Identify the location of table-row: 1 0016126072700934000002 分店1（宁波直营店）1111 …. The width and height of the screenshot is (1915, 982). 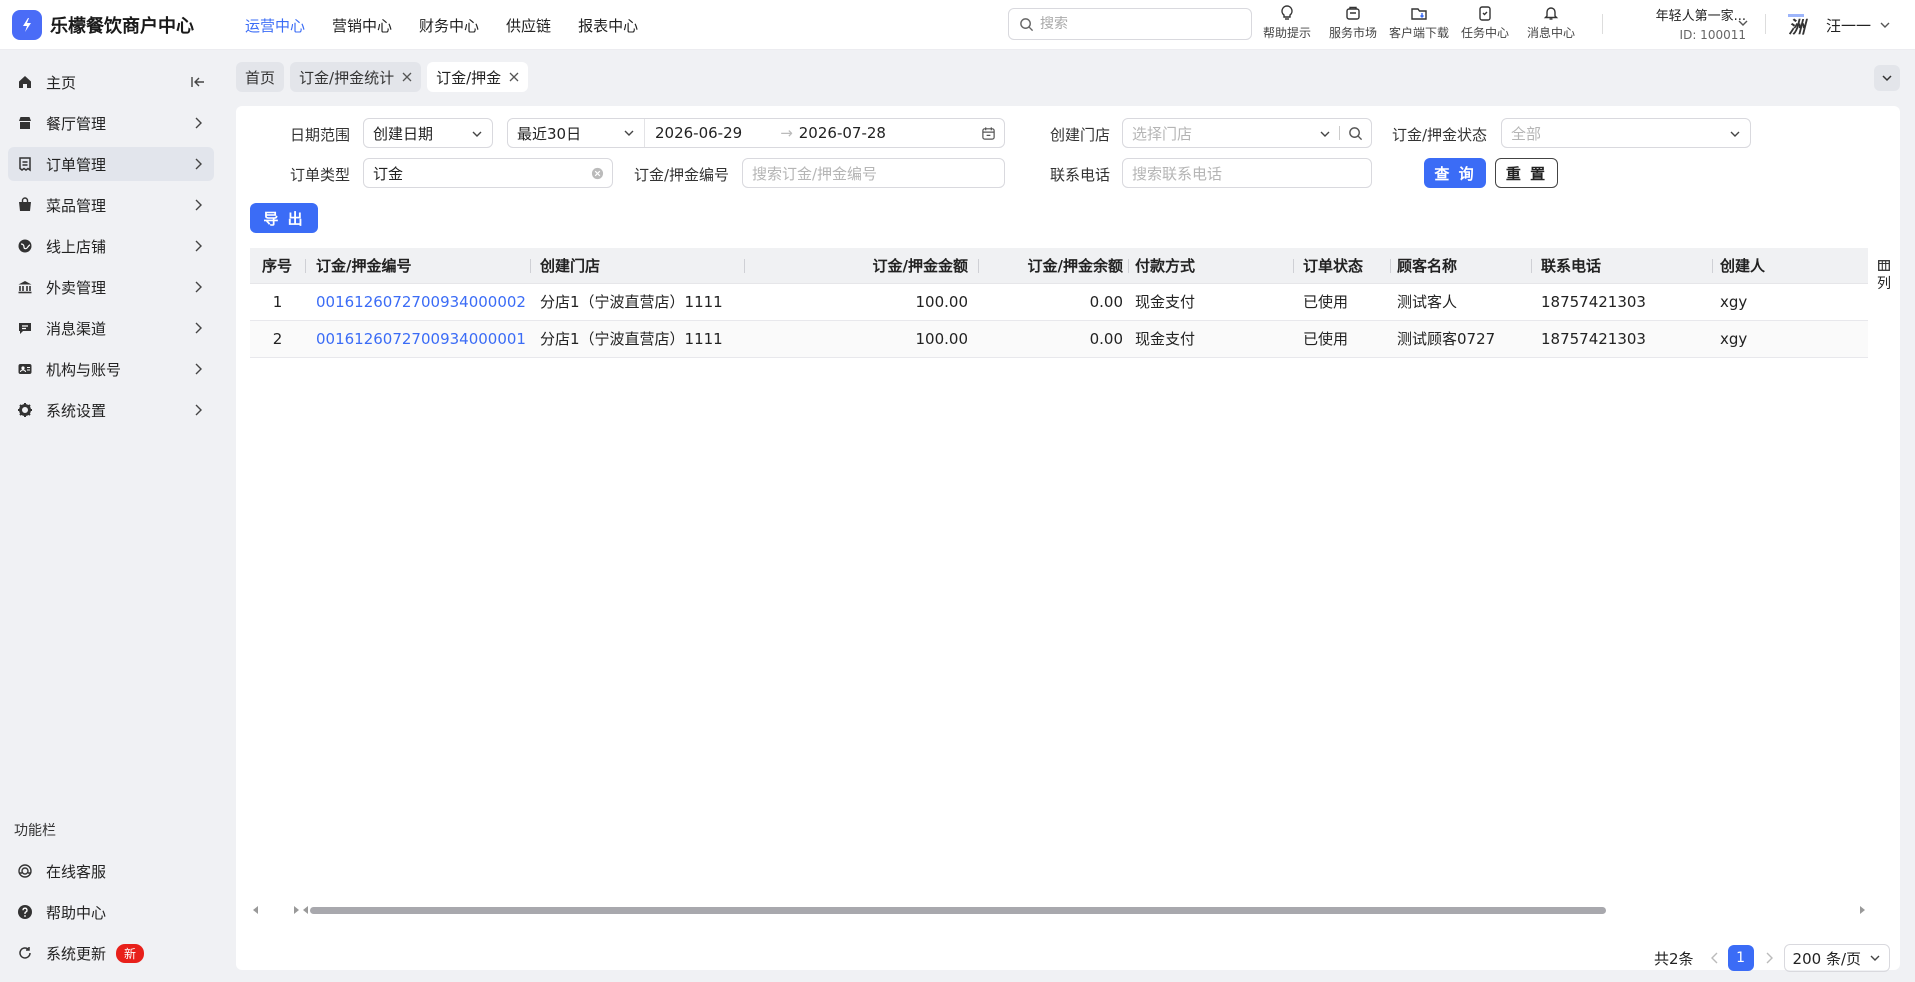
(1059, 302).